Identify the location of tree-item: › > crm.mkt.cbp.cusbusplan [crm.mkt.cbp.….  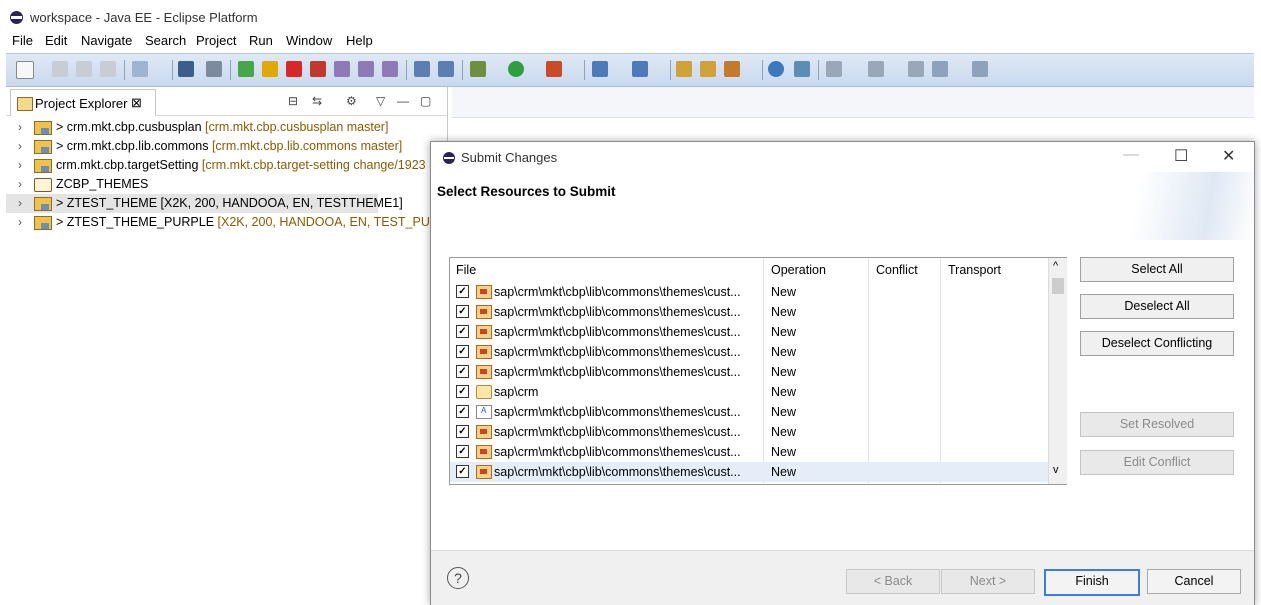
(226, 127).